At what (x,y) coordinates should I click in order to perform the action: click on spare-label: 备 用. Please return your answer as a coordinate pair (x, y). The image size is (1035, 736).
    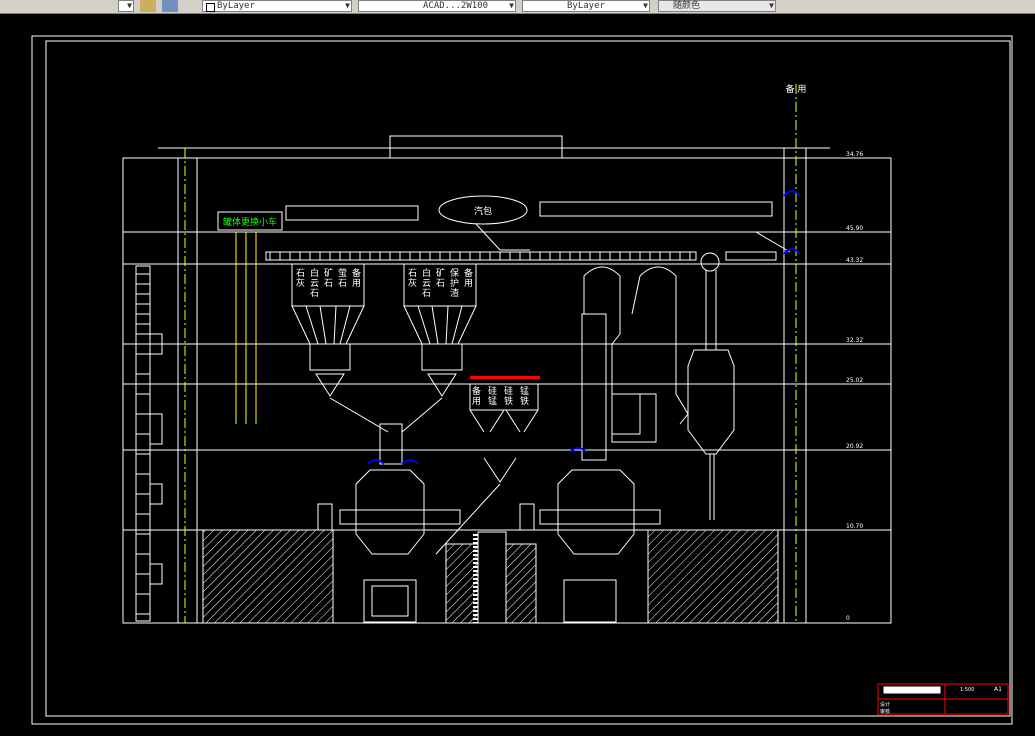
    Looking at the image, I should click on (796, 89).